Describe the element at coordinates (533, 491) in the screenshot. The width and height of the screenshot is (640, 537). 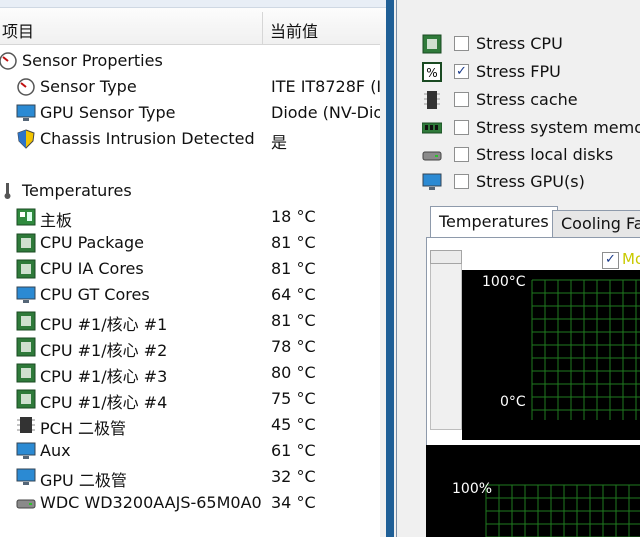
I see `cpu-usage-graph: 100%` at that location.